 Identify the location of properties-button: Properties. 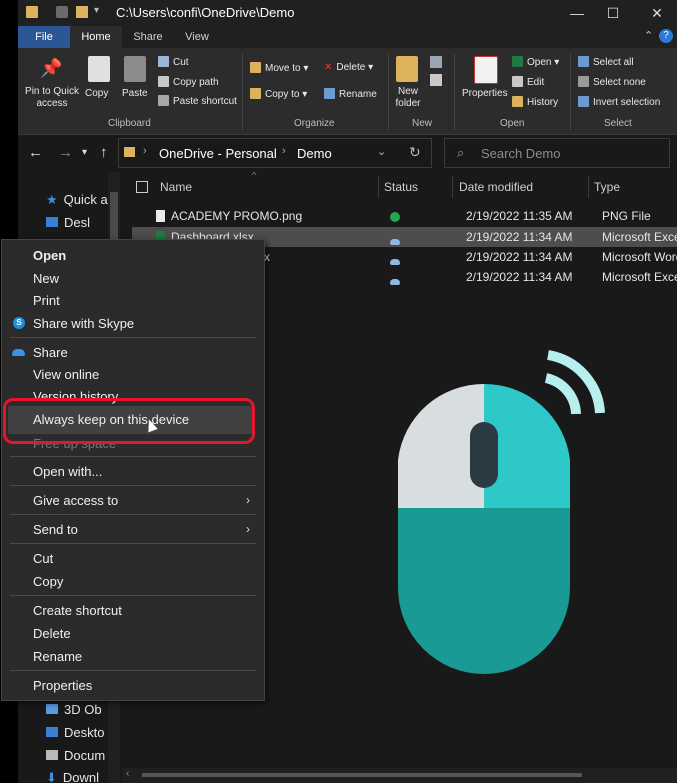
(485, 93).